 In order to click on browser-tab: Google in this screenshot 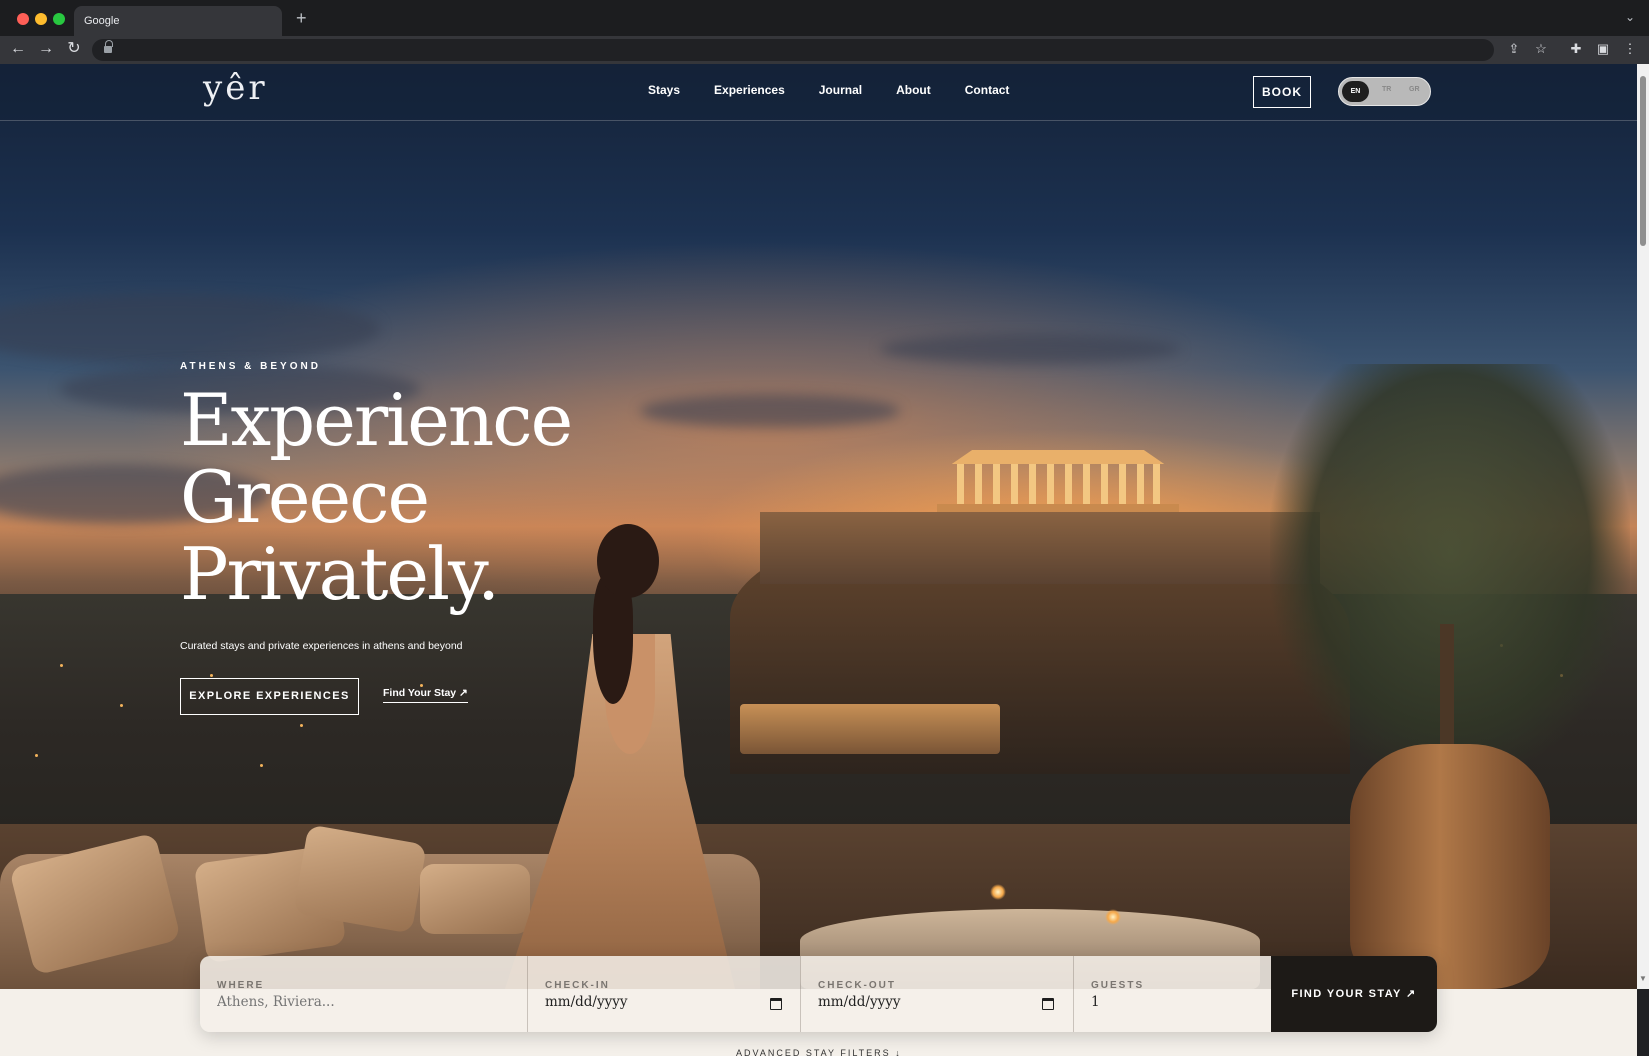, I will do `click(178, 21)`.